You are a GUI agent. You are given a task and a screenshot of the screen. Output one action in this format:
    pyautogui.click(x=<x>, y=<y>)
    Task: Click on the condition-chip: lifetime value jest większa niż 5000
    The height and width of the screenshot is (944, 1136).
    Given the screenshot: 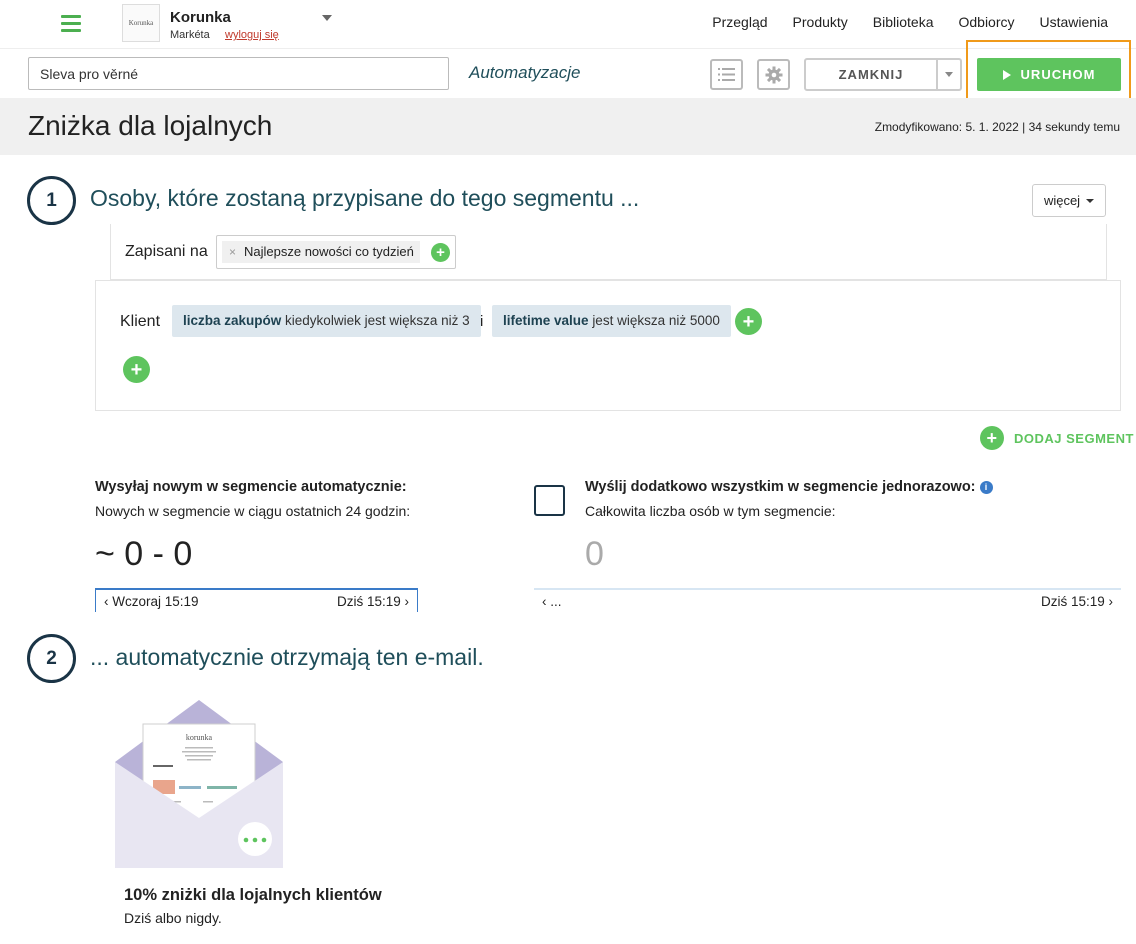 What is the action you would take?
    pyautogui.click(x=611, y=321)
    